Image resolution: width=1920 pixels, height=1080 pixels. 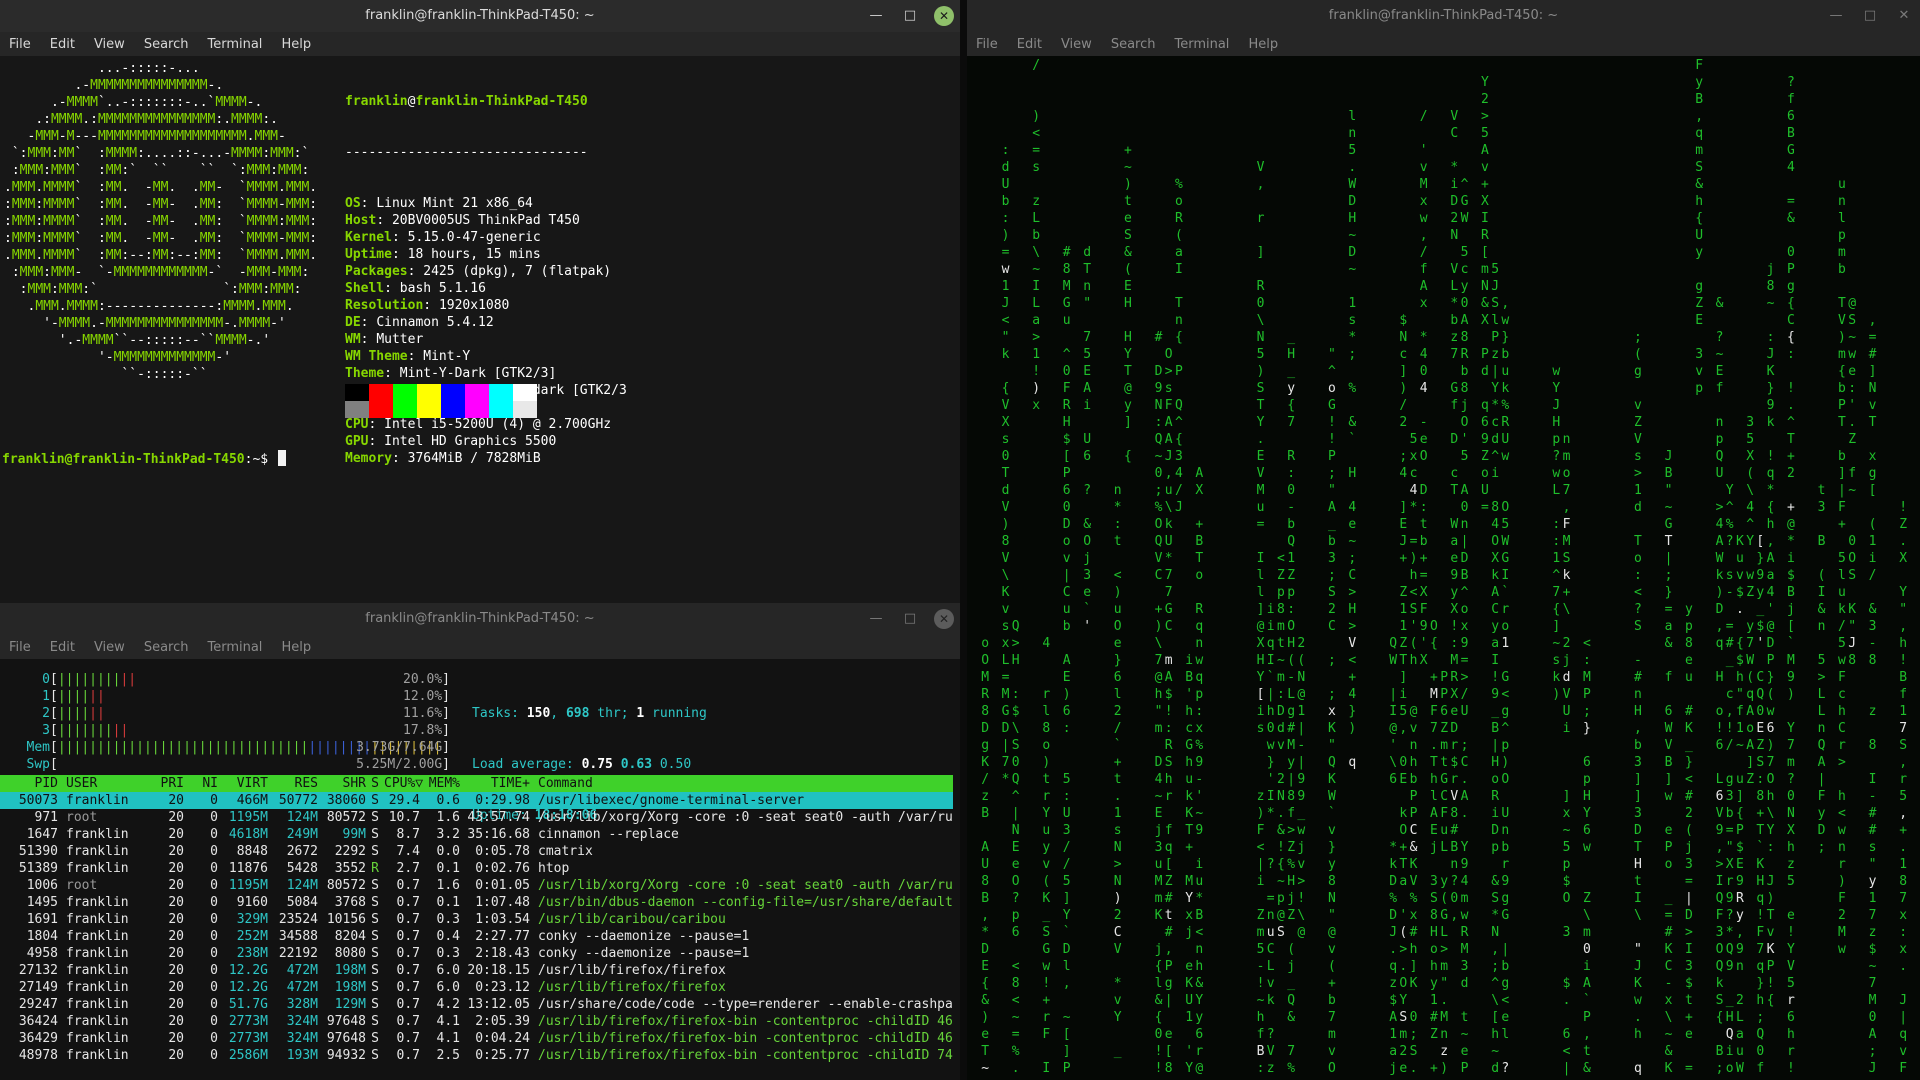 I want to click on cell-pid: 29247, so click(x=38, y=1004).